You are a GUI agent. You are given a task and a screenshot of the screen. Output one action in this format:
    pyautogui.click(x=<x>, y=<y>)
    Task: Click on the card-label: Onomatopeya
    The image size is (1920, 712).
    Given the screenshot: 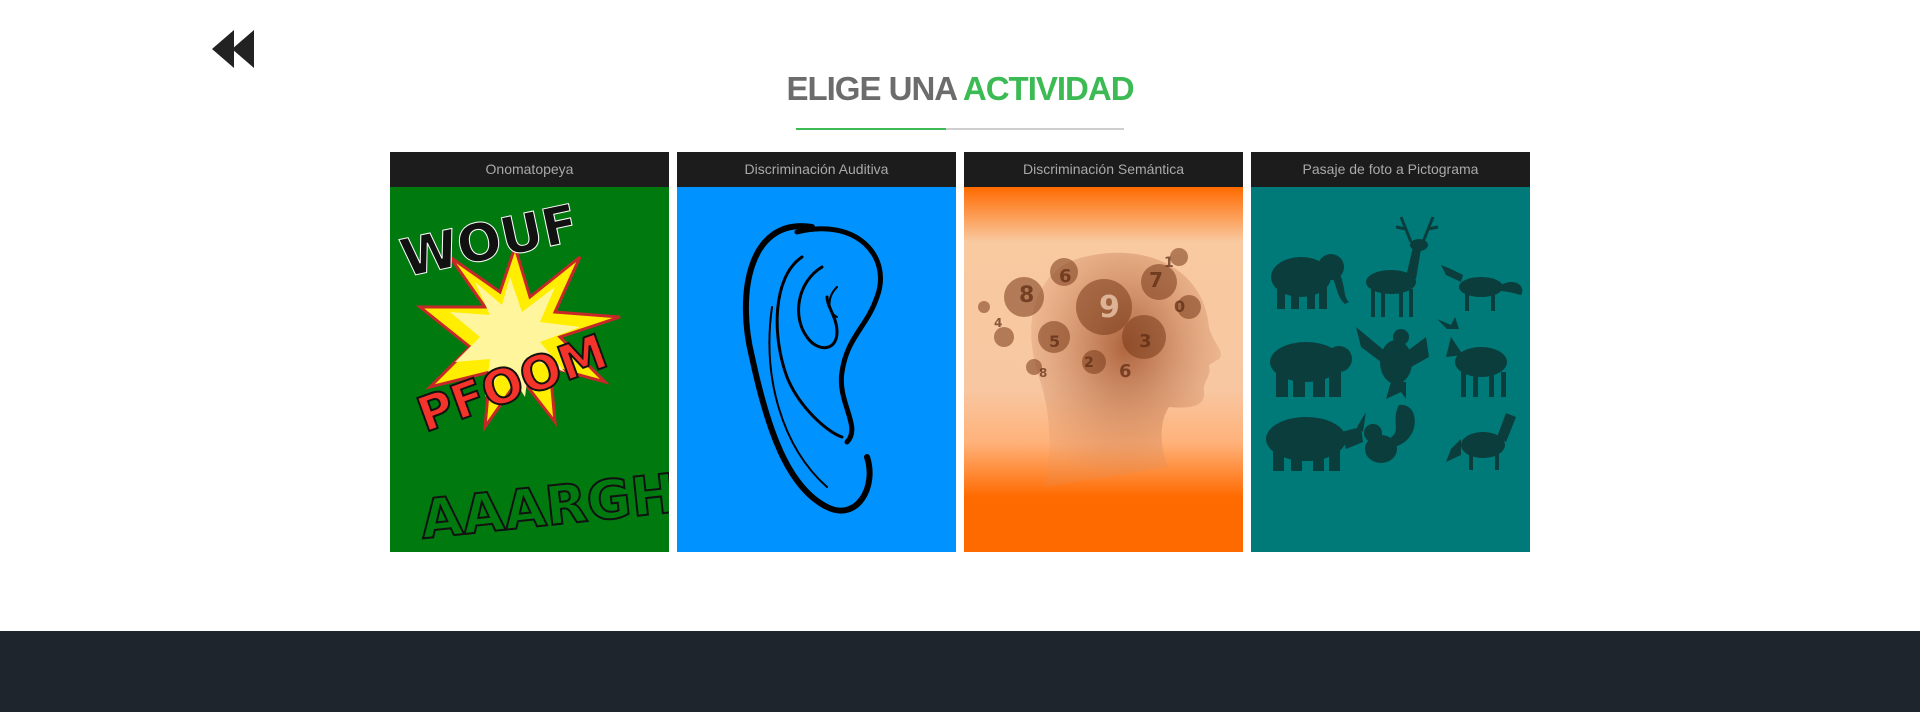 What is the action you would take?
    pyautogui.click(x=529, y=169)
    